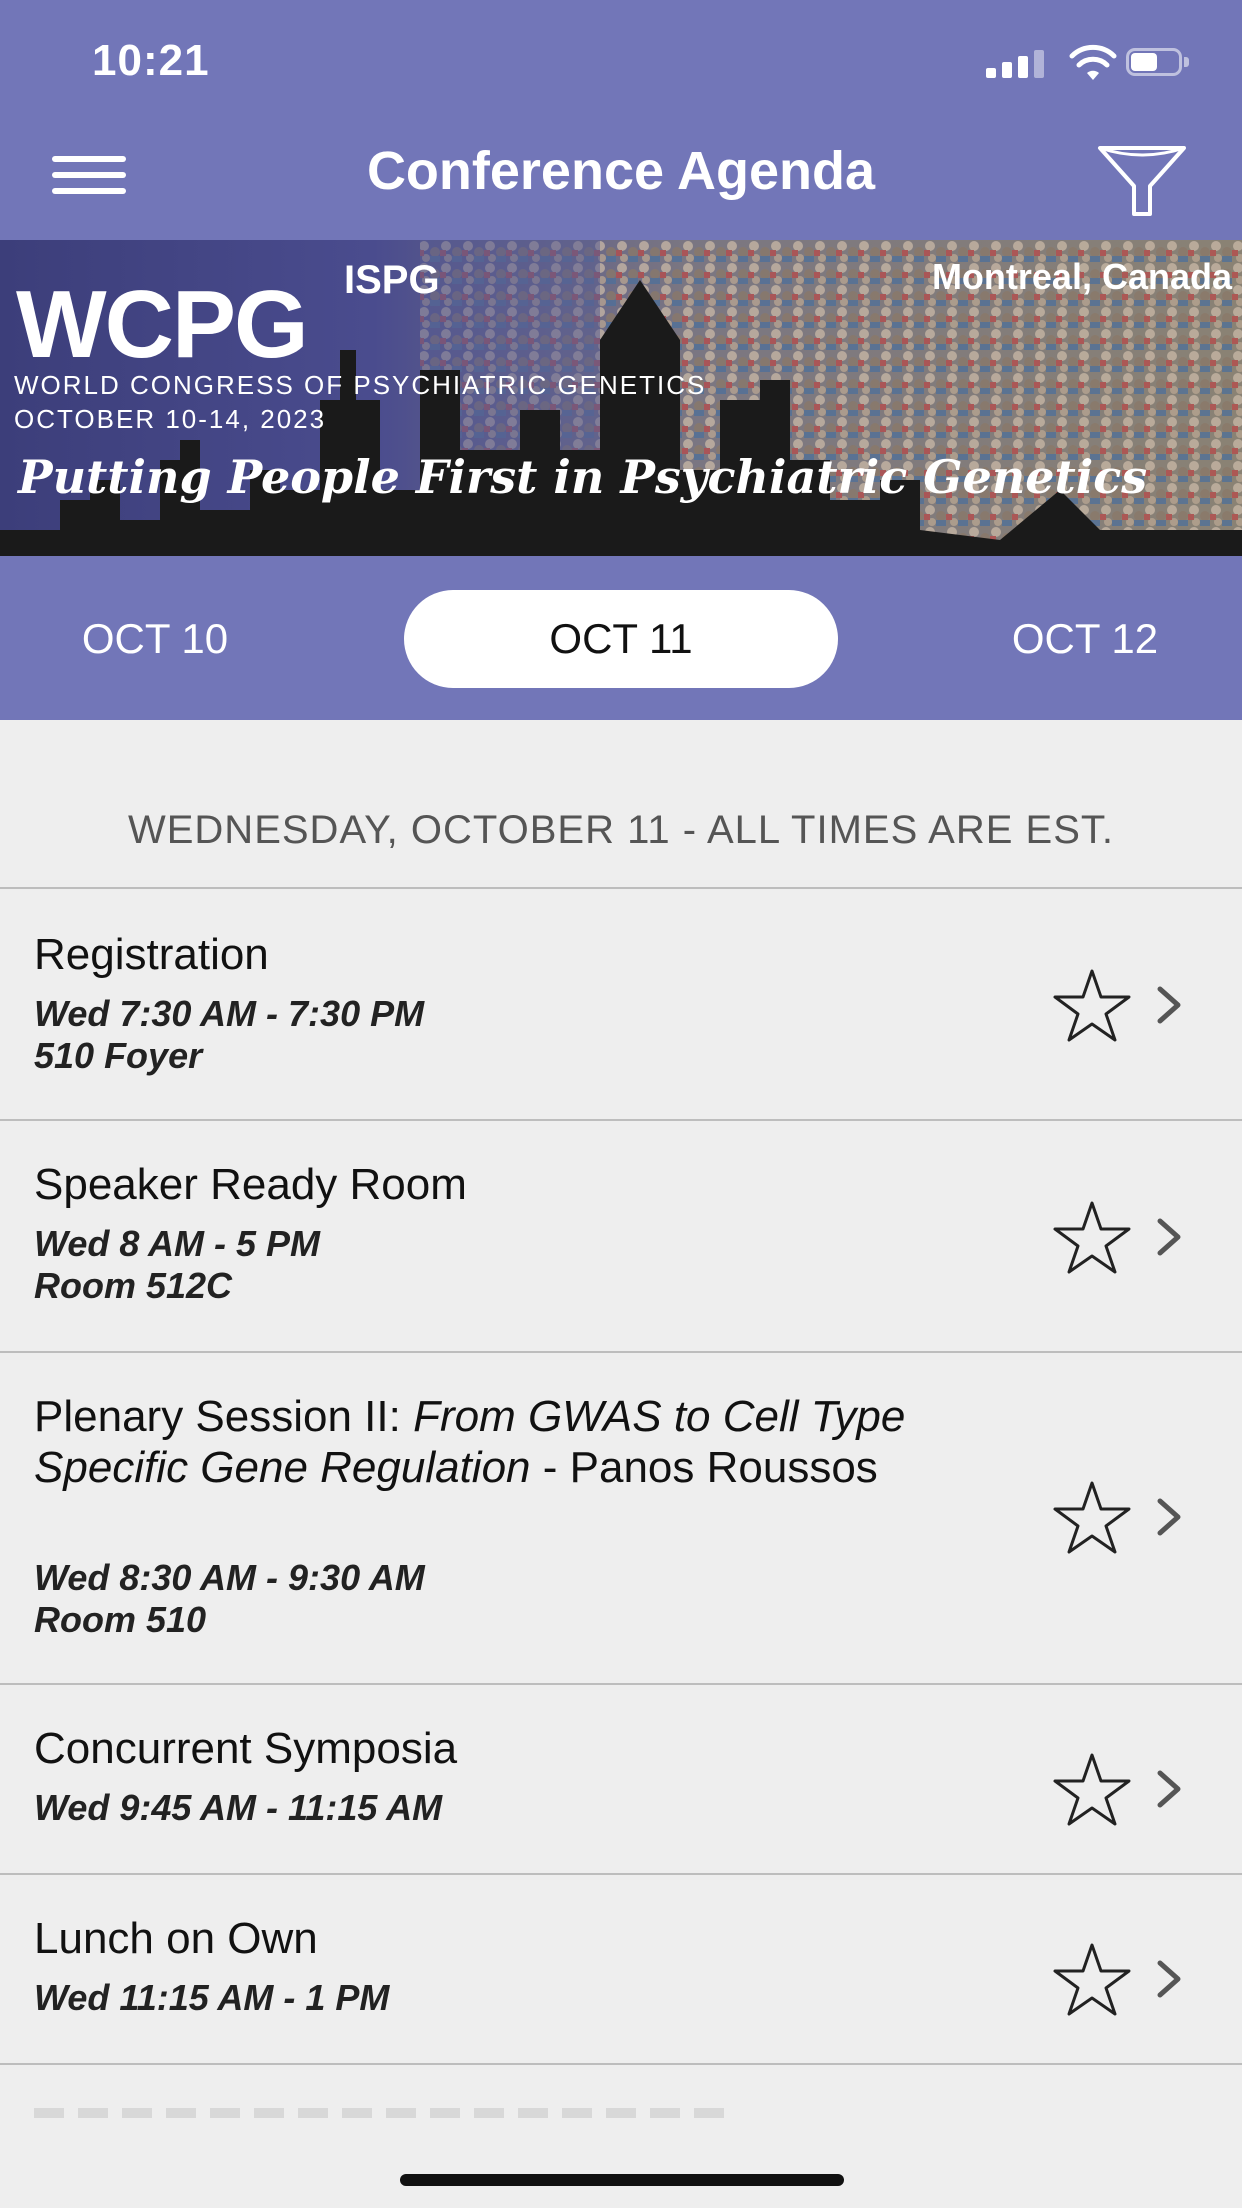 This screenshot has width=1242, height=2208. What do you see at coordinates (1142, 180) in the screenshot?
I see `filter-icon` at bounding box center [1142, 180].